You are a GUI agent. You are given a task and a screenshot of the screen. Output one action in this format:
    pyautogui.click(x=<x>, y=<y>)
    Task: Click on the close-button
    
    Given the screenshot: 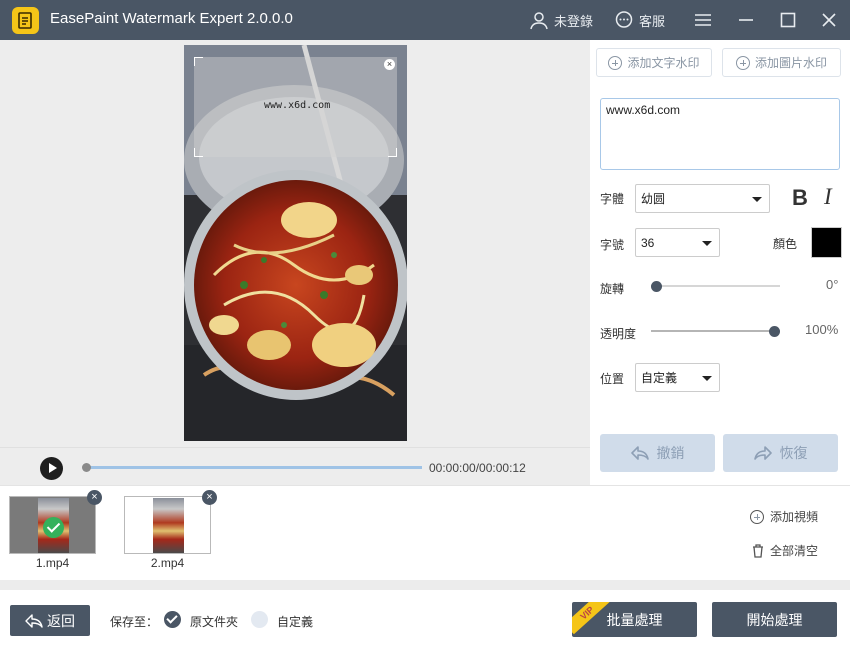 What is the action you would take?
    pyautogui.click(x=830, y=20)
    